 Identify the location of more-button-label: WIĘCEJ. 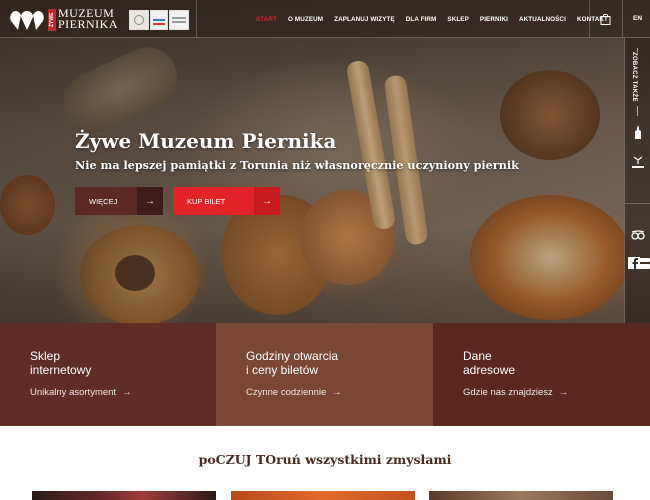
(103, 201).